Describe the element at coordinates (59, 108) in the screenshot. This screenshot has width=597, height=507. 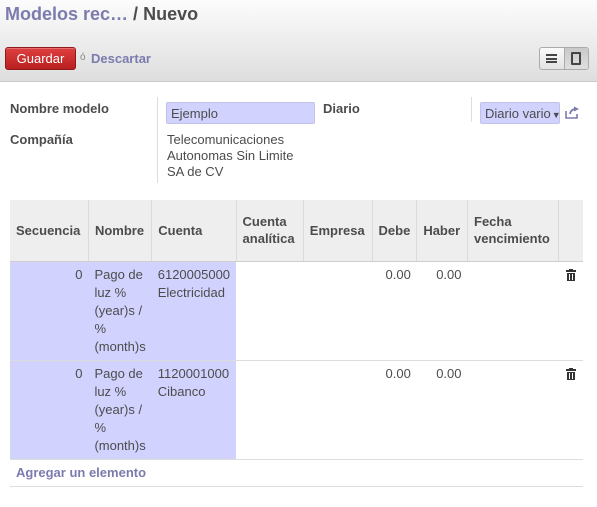
I see `name-label: Nombre modelo` at that location.